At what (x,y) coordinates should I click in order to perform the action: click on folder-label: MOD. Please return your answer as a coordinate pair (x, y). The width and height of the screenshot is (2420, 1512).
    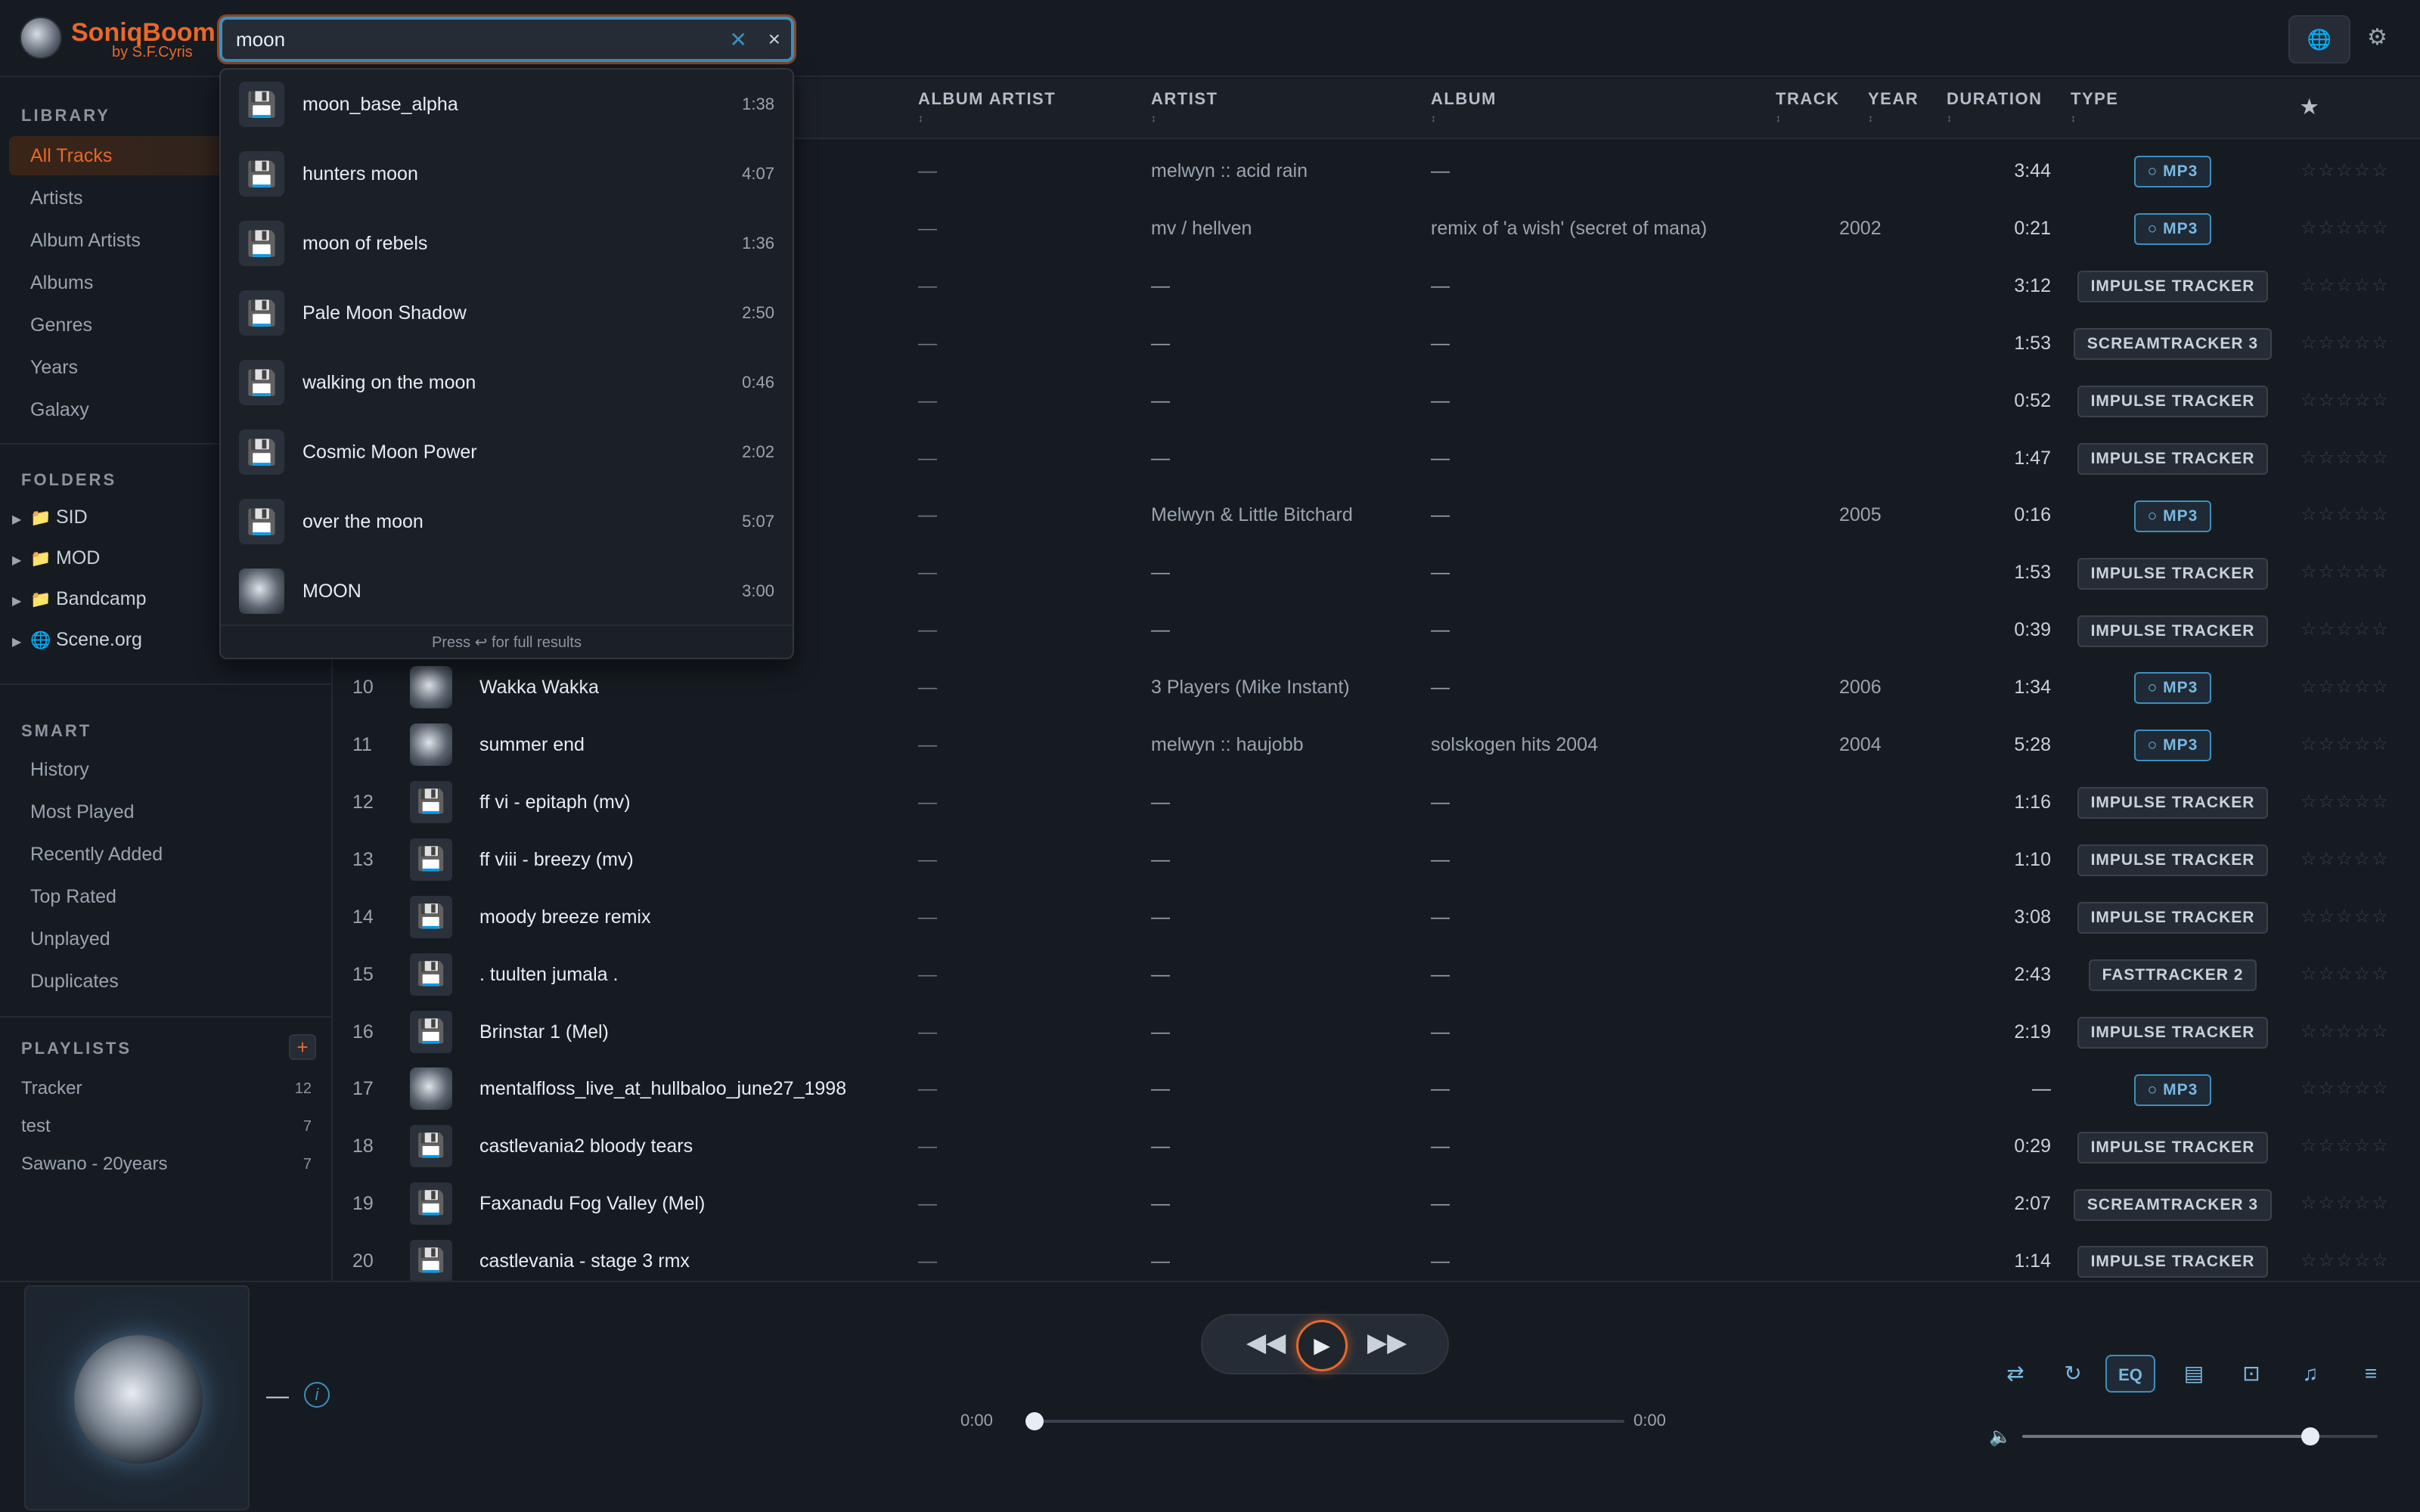
    Looking at the image, I should click on (78, 558).